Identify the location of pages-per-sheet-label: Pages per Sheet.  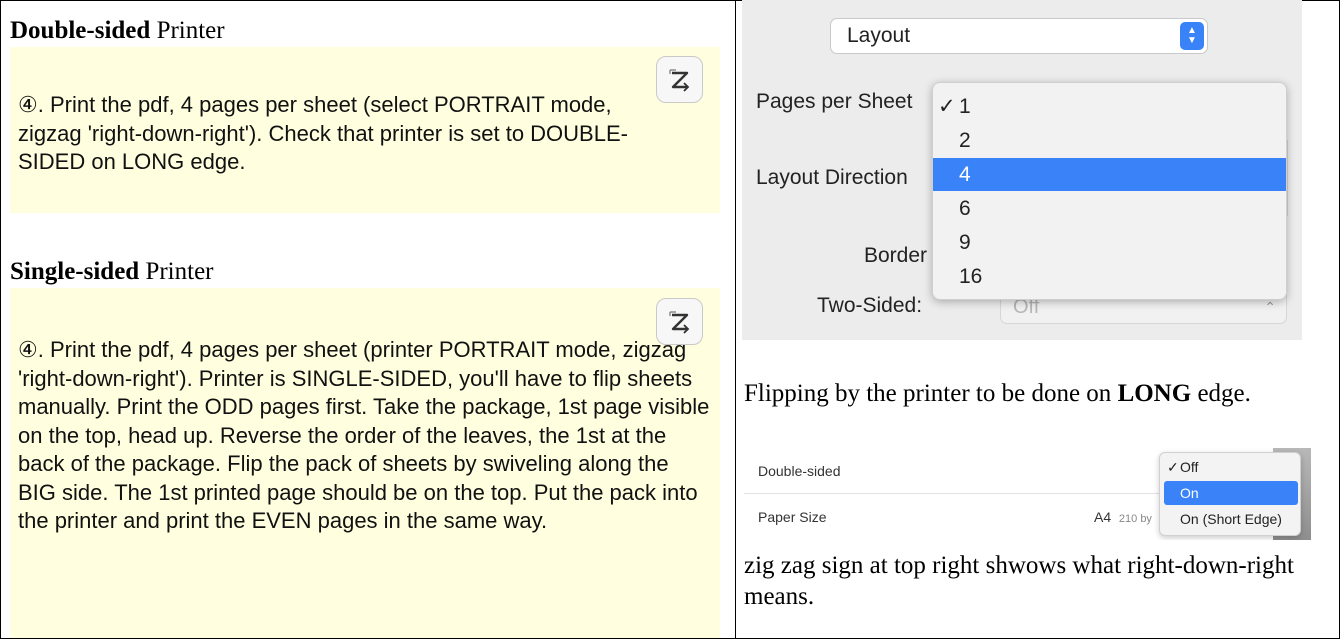
(834, 101).